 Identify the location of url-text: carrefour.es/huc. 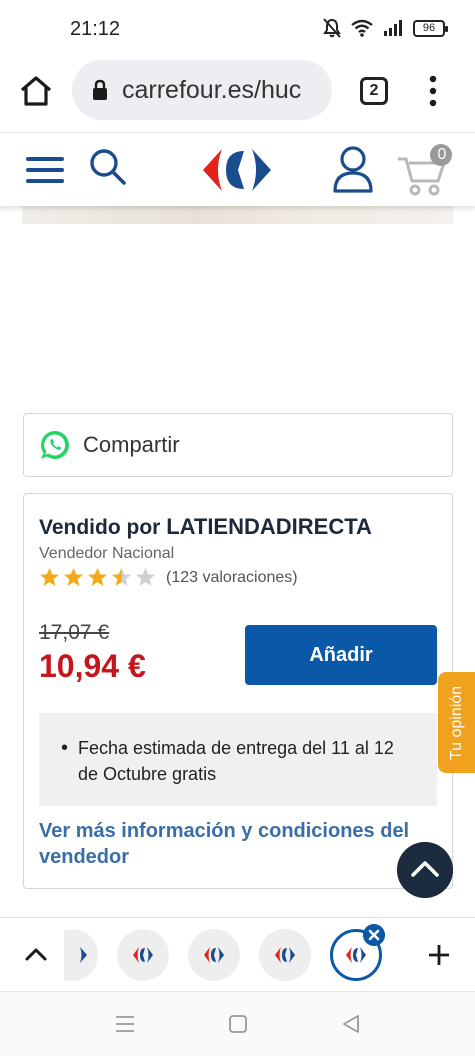
(212, 89).